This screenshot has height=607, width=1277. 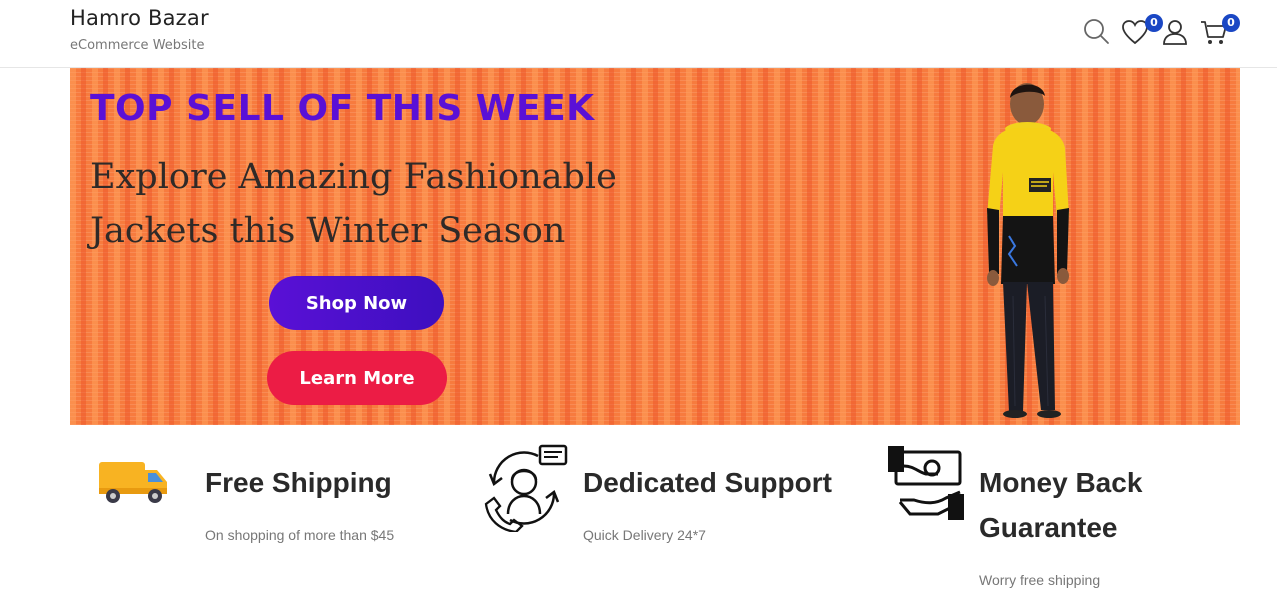 What do you see at coordinates (1231, 23) in the screenshot?
I see `cart-count-badge: 0` at bounding box center [1231, 23].